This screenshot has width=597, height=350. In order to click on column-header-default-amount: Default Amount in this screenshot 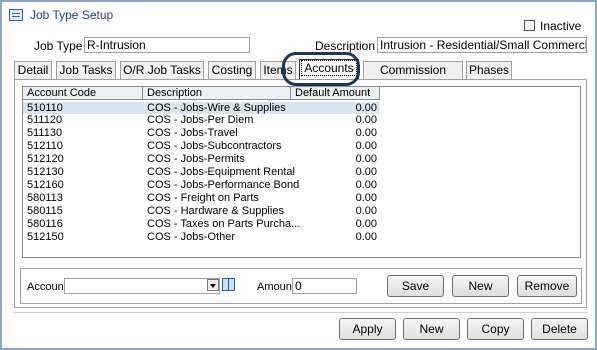, I will do `click(335, 93)`.